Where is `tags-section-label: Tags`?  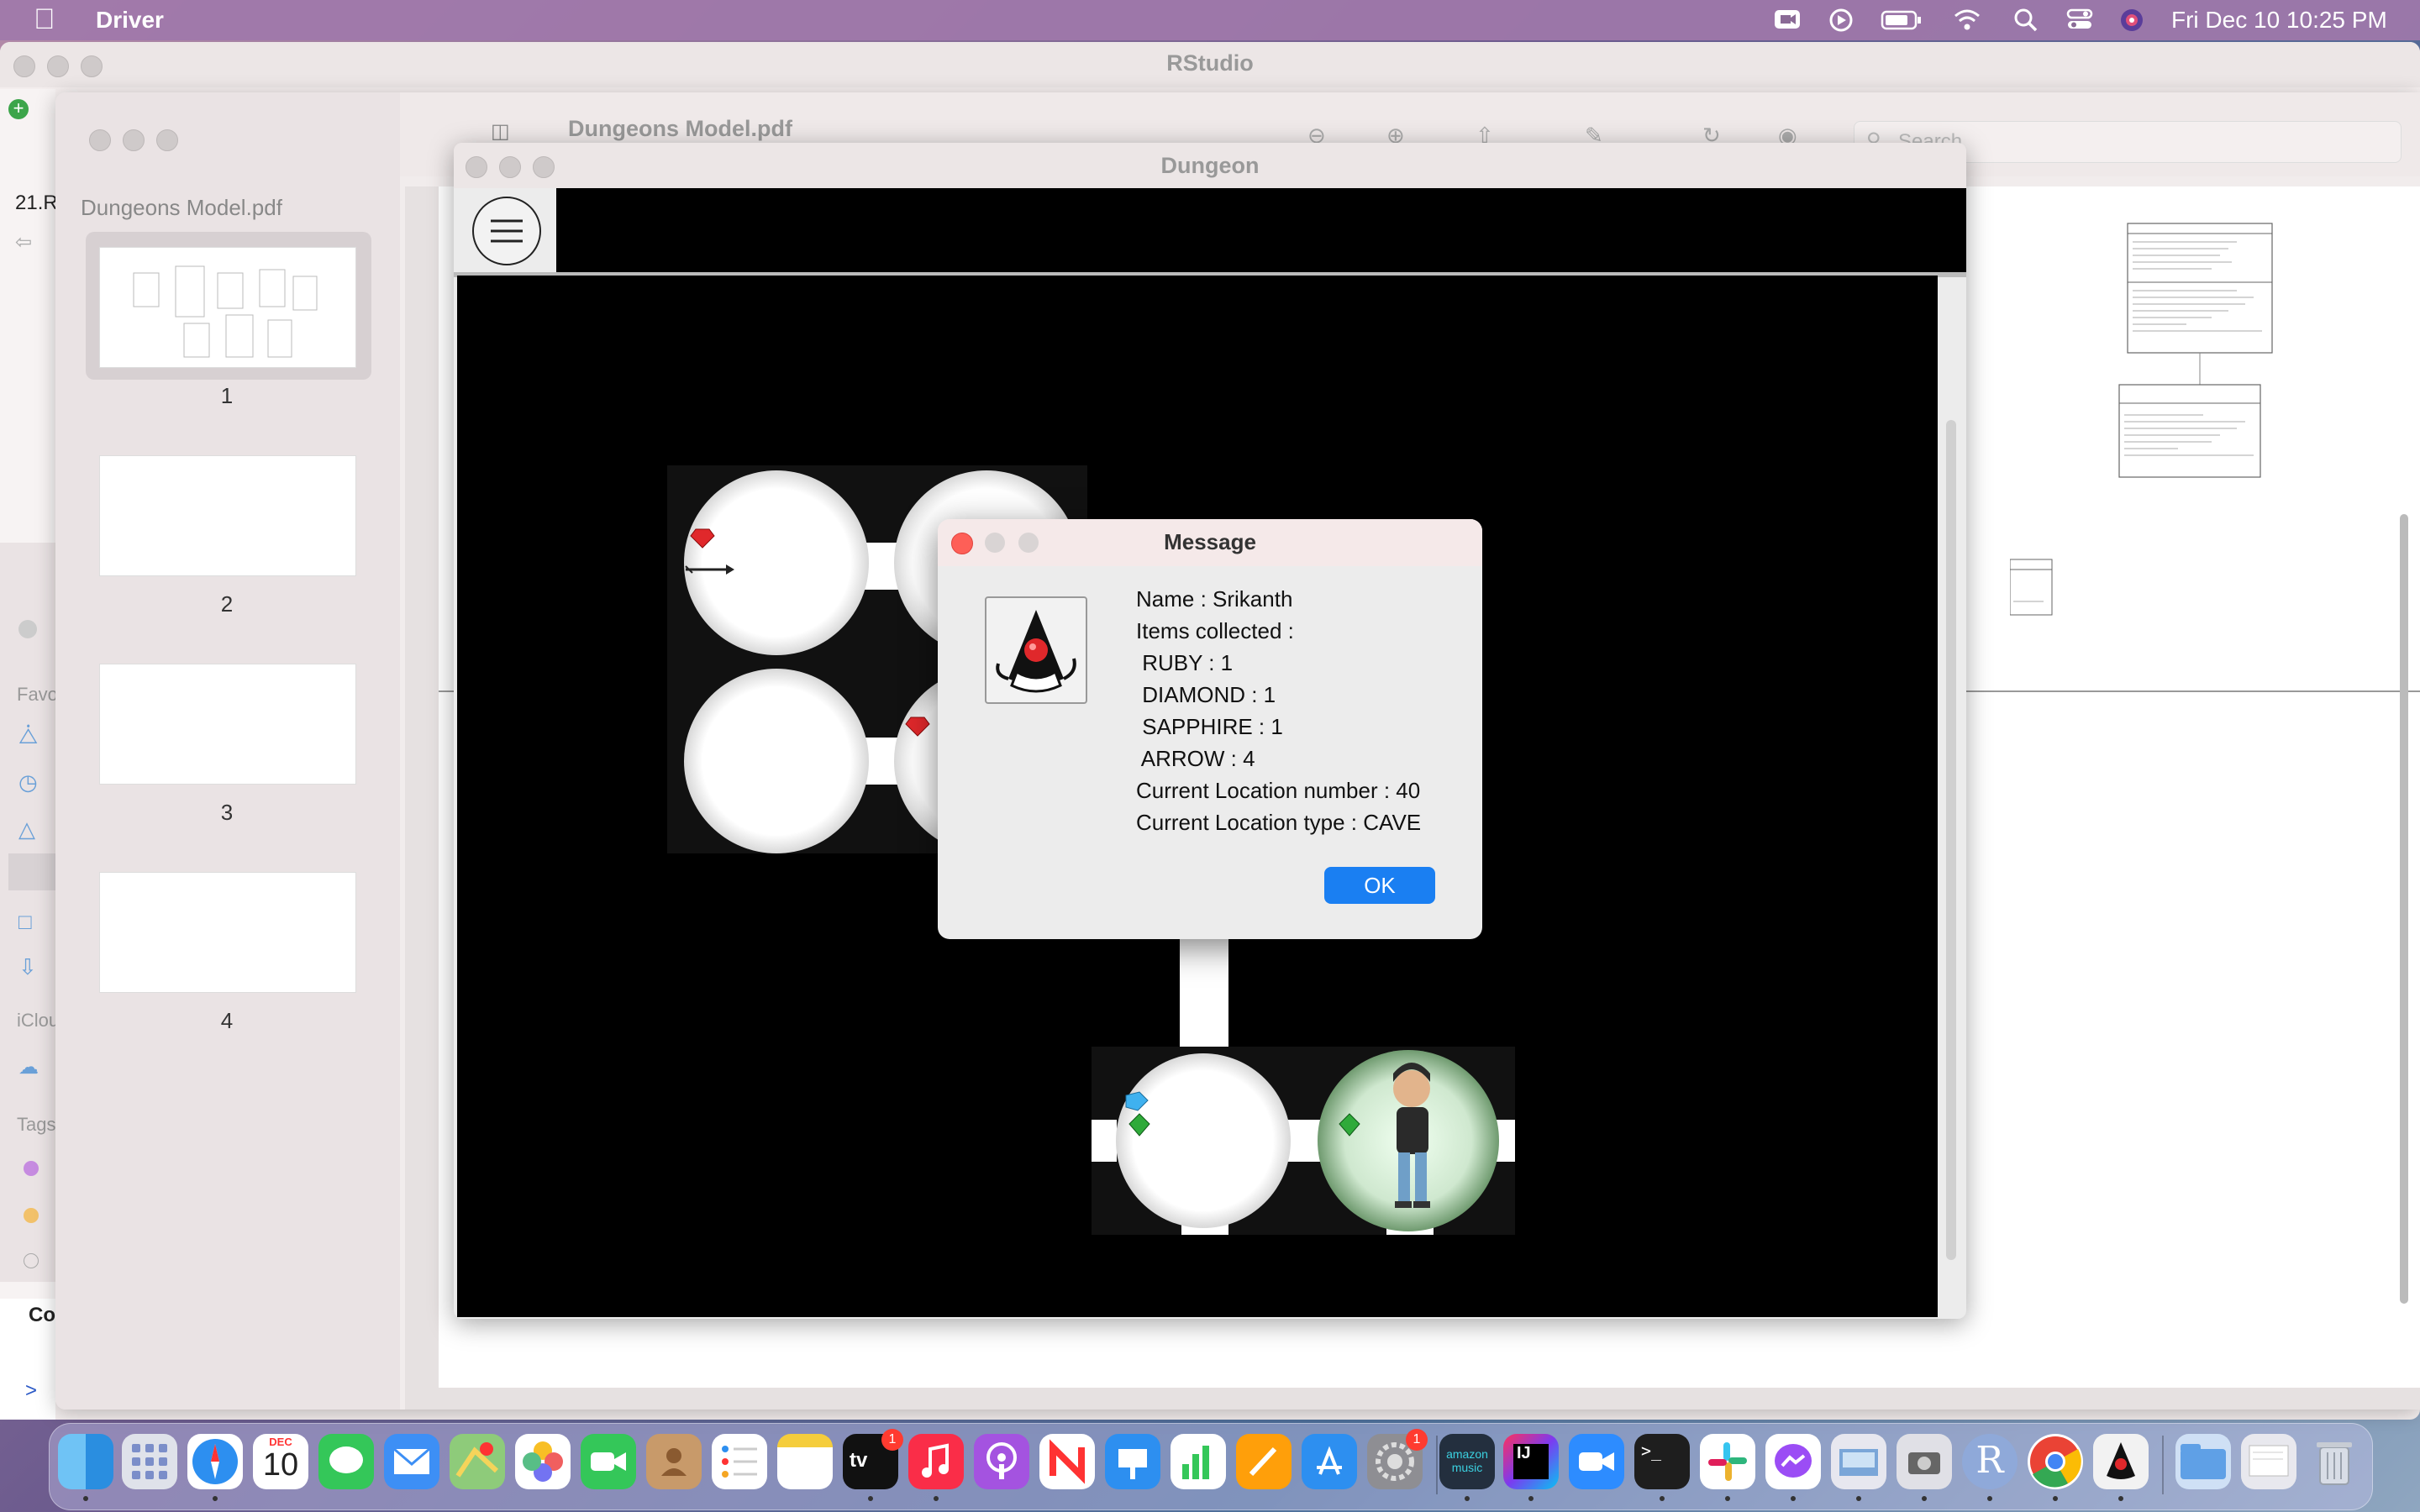
tags-section-label: Tags is located at coordinates (36, 1124).